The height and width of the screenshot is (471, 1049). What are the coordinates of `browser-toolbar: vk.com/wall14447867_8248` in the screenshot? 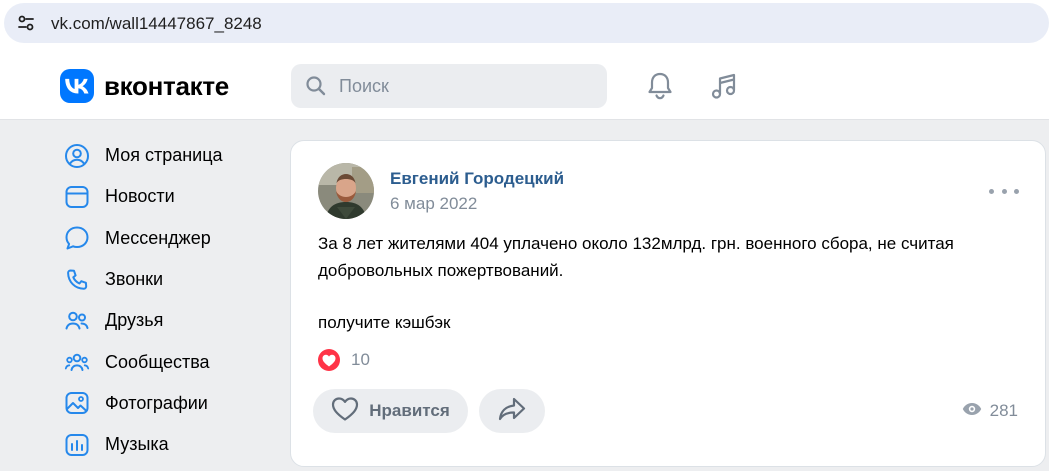 It's located at (524, 26).